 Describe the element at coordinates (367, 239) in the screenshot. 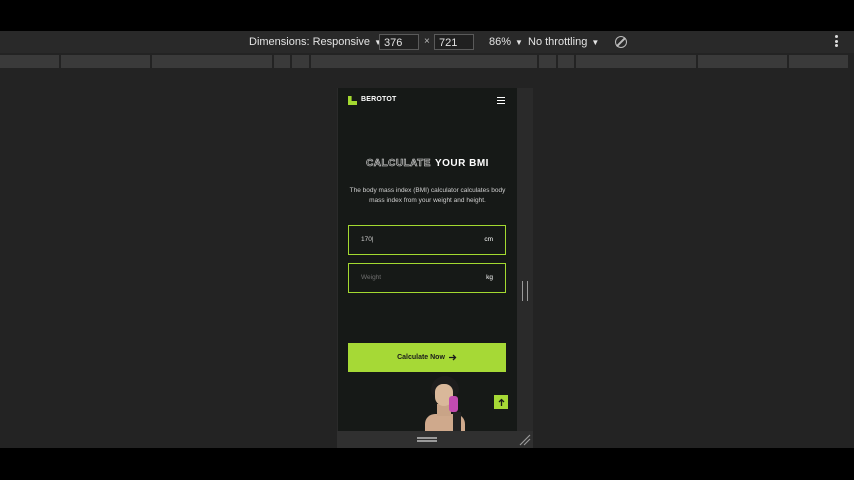

I see `height-input-value: 170|` at that location.